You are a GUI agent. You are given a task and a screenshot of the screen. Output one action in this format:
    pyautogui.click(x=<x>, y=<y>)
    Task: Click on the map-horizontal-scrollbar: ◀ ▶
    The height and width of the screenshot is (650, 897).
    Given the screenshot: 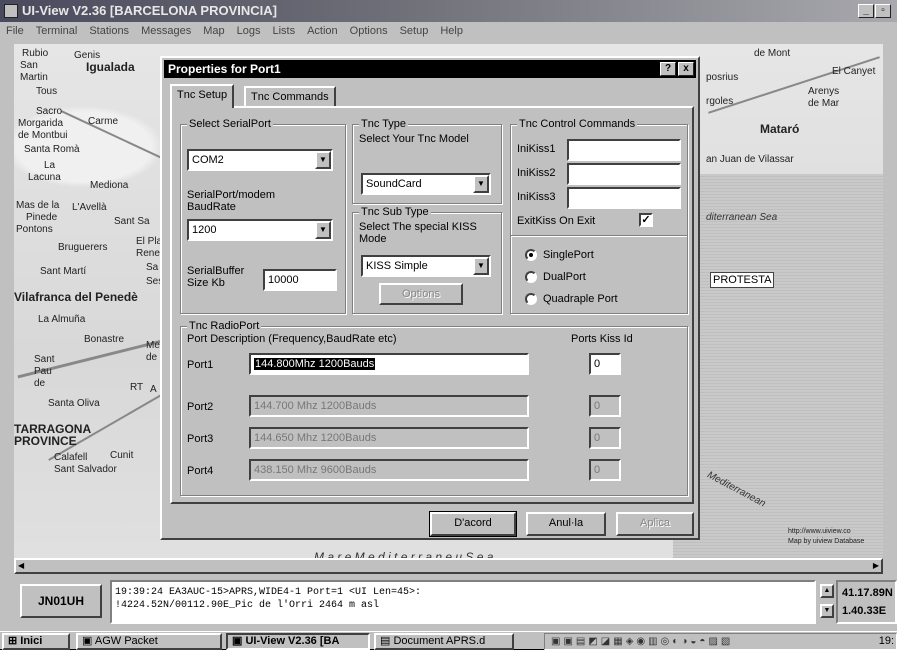 What is the action you would take?
    pyautogui.click(x=448, y=566)
    